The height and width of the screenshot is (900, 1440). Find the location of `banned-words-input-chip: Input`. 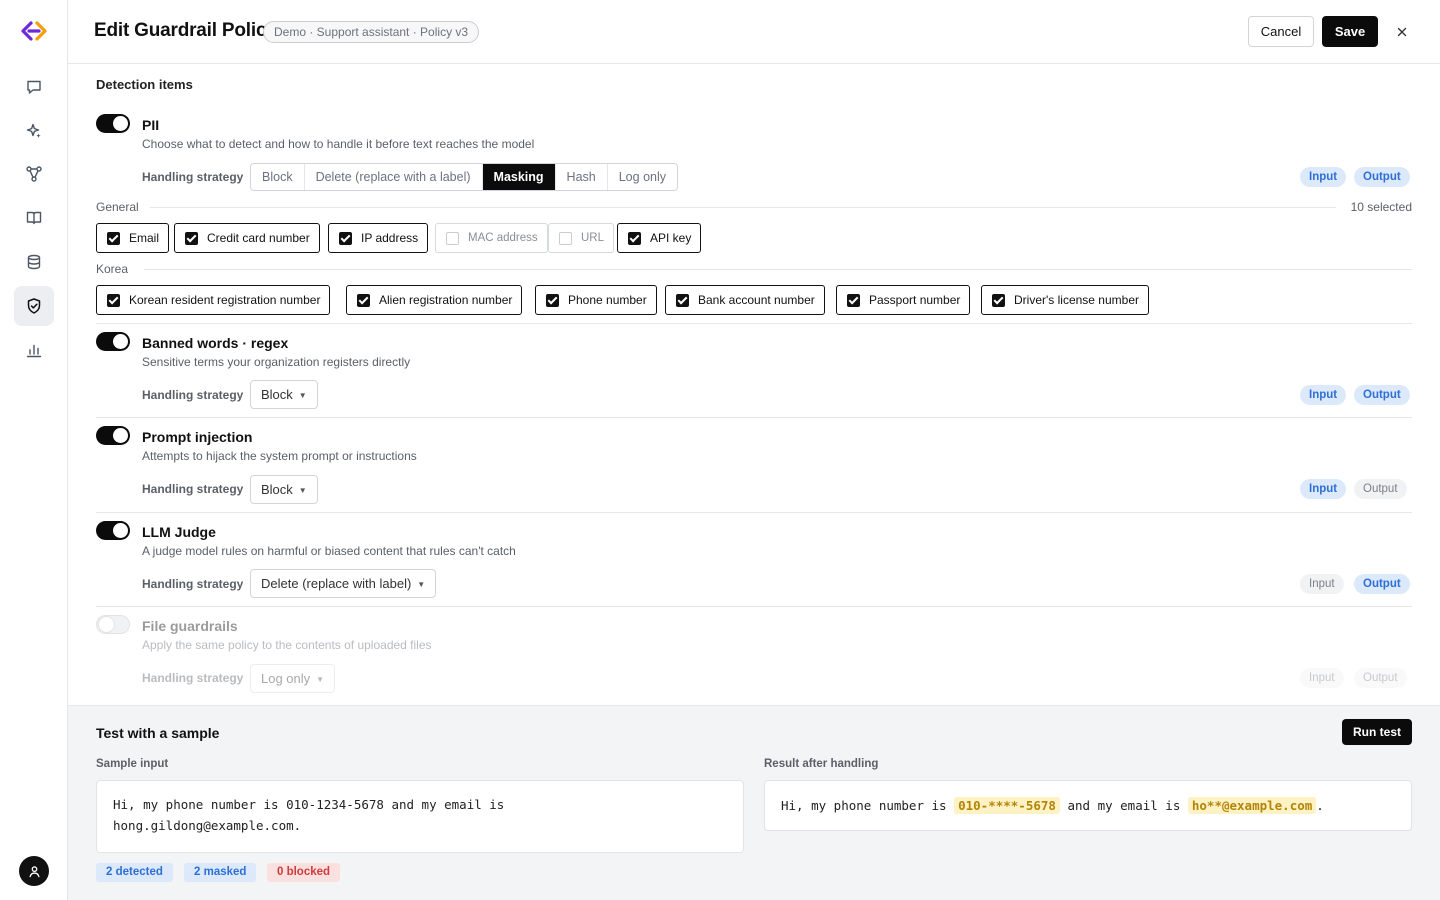

banned-words-input-chip: Input is located at coordinates (1323, 395).